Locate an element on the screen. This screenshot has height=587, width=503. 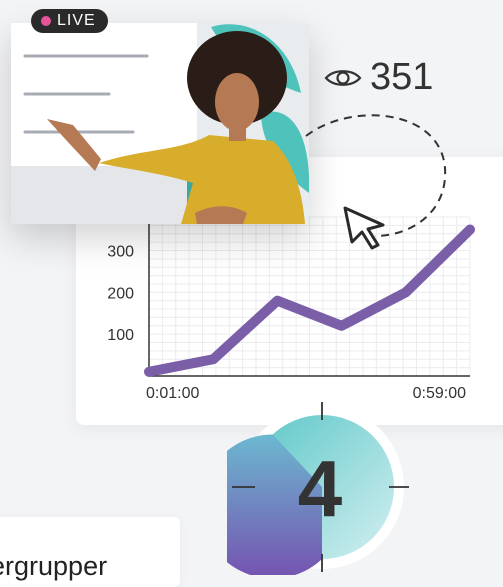
group-card-text: ergrupper is located at coordinates (54, 566).